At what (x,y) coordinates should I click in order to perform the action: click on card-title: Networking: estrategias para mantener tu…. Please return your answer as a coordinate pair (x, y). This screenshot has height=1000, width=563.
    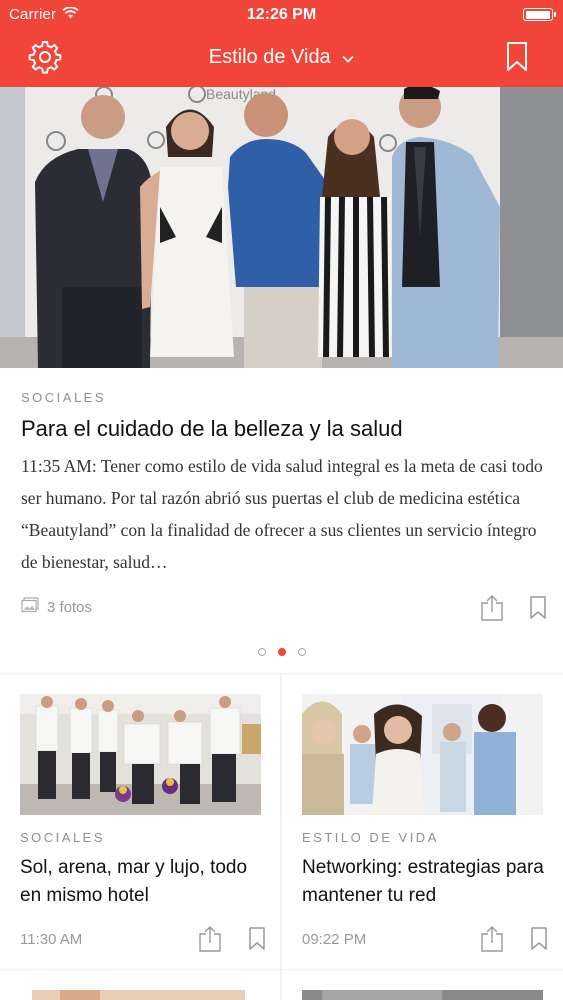
    Looking at the image, I should click on (424, 882).